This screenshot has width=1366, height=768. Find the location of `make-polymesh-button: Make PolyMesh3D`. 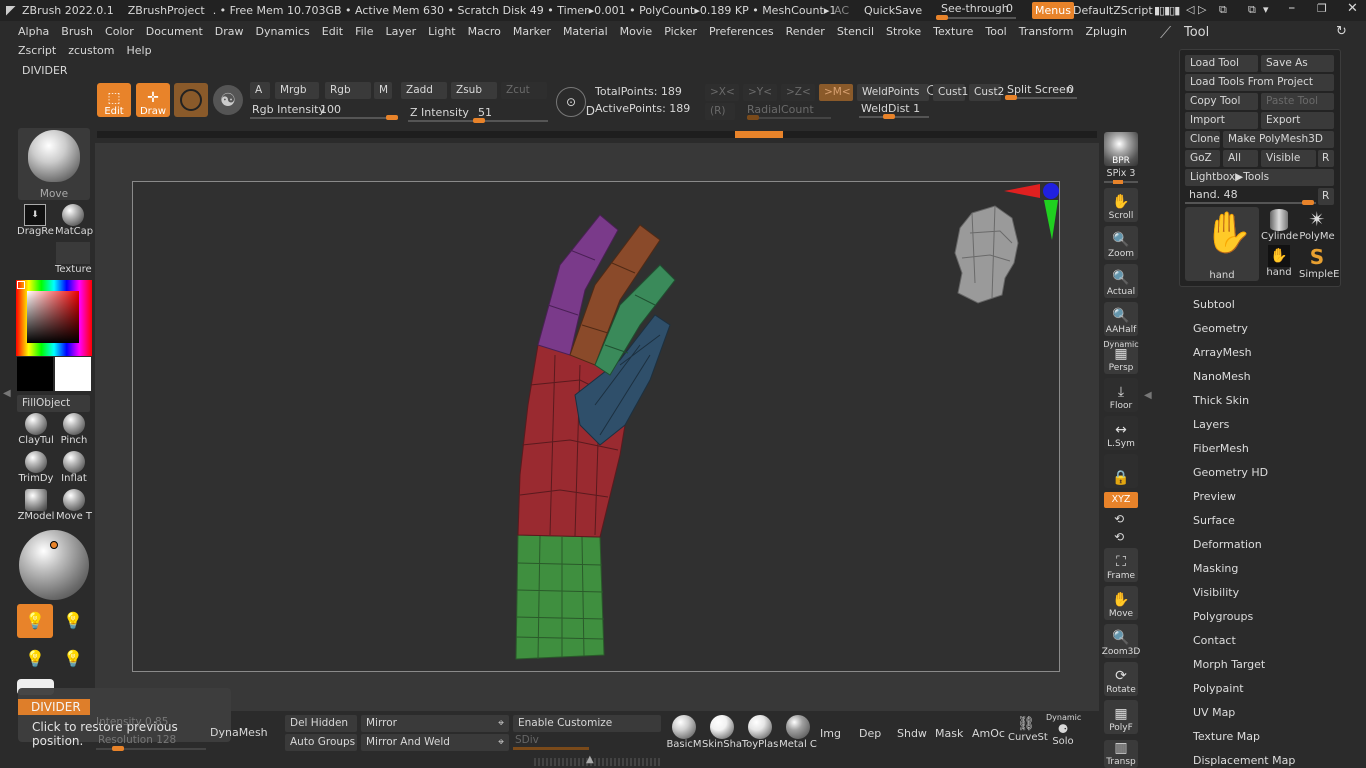

make-polymesh-button: Make PolyMesh3D is located at coordinates (1278, 139).